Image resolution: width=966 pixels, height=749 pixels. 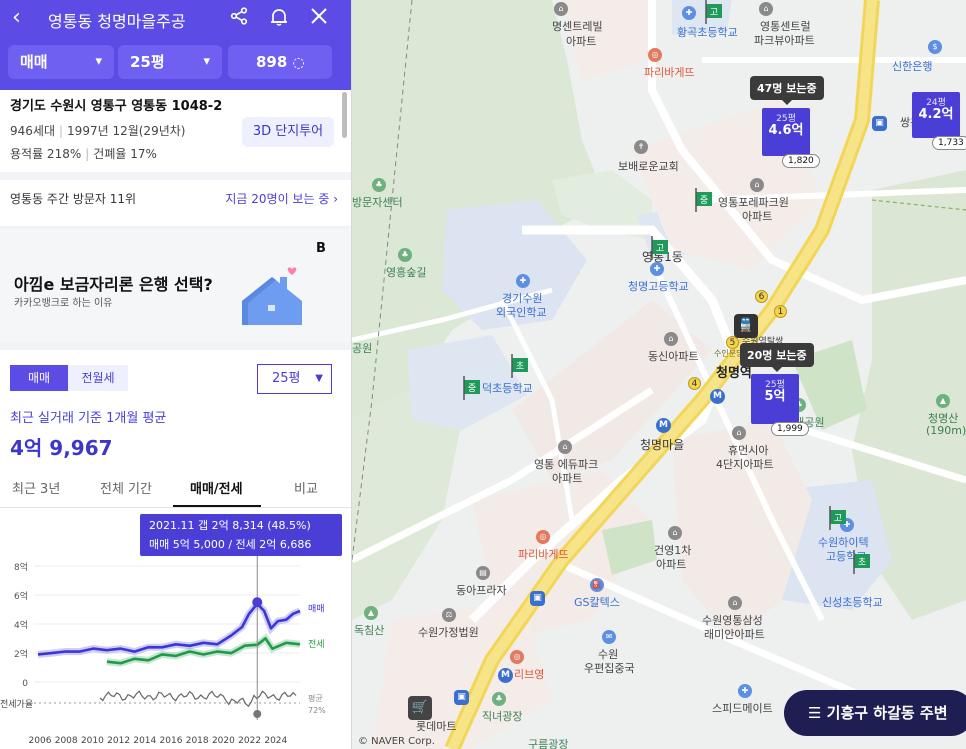 I want to click on map-label: 스피드메이트, so click(x=742, y=708).